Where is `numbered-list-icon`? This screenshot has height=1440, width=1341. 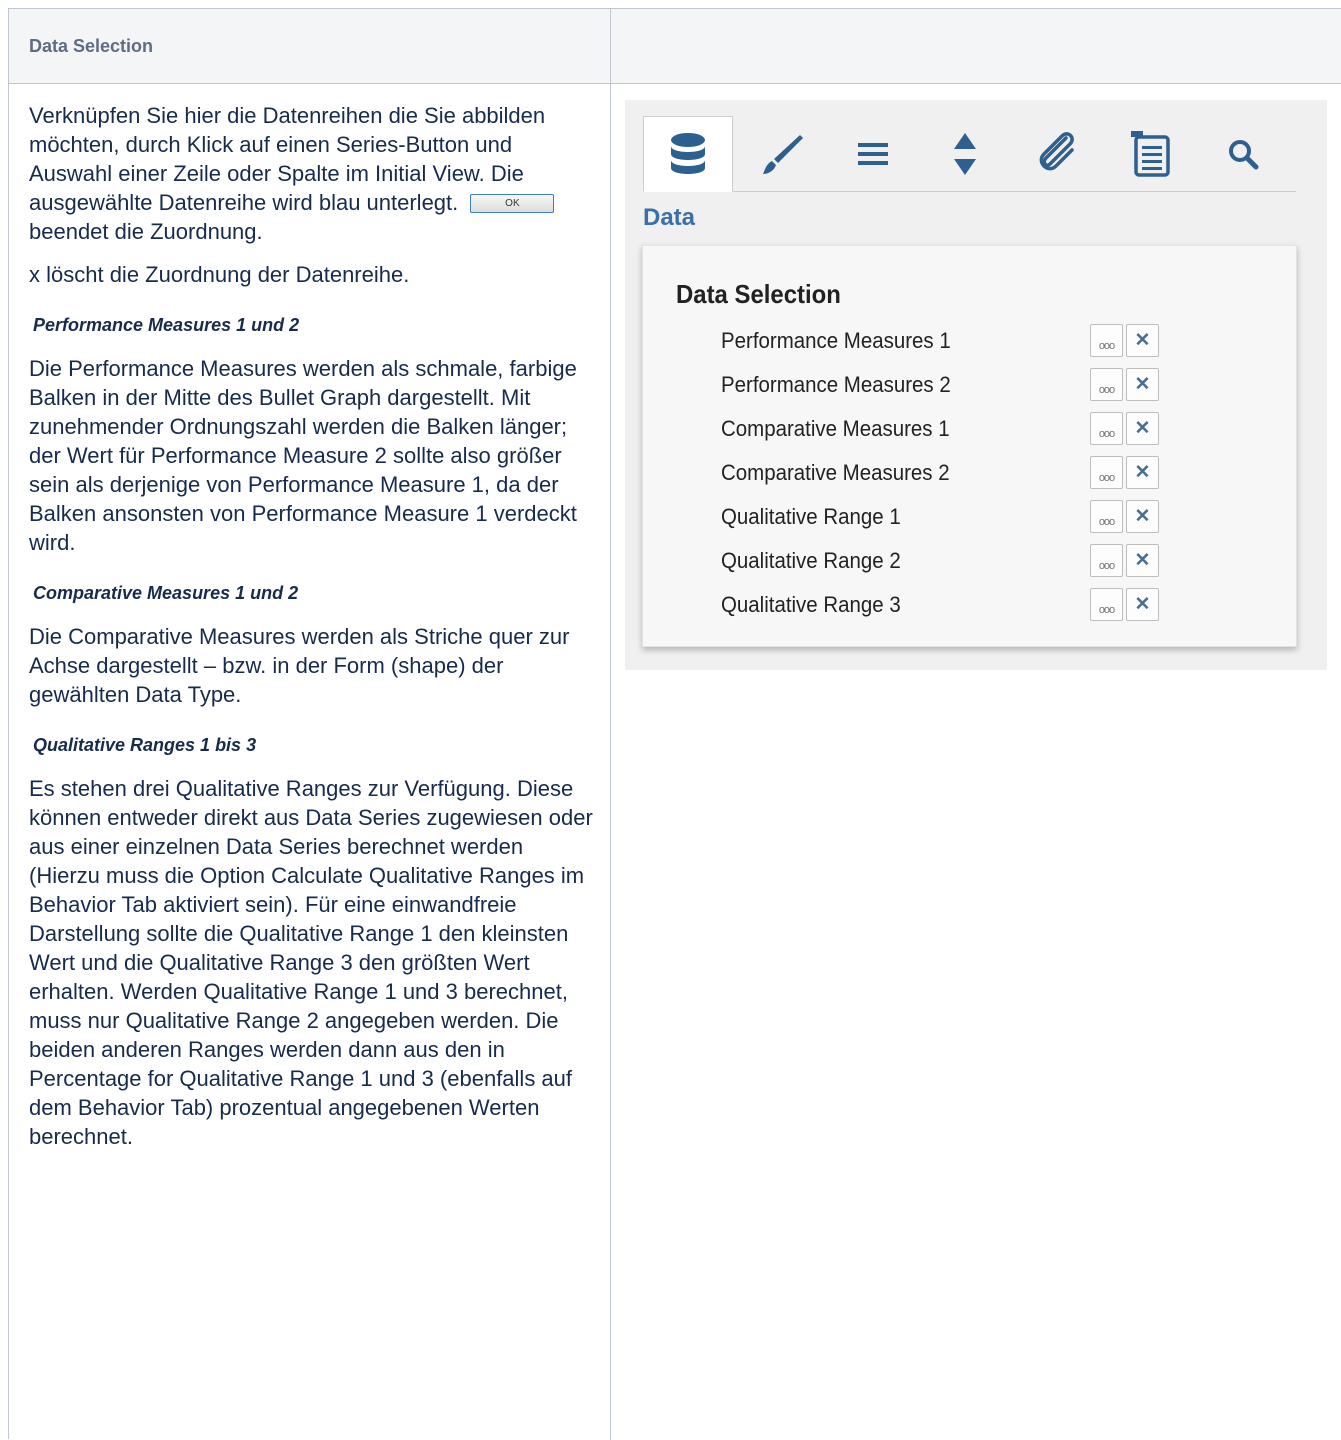 numbered-list-icon is located at coordinates (1150, 153).